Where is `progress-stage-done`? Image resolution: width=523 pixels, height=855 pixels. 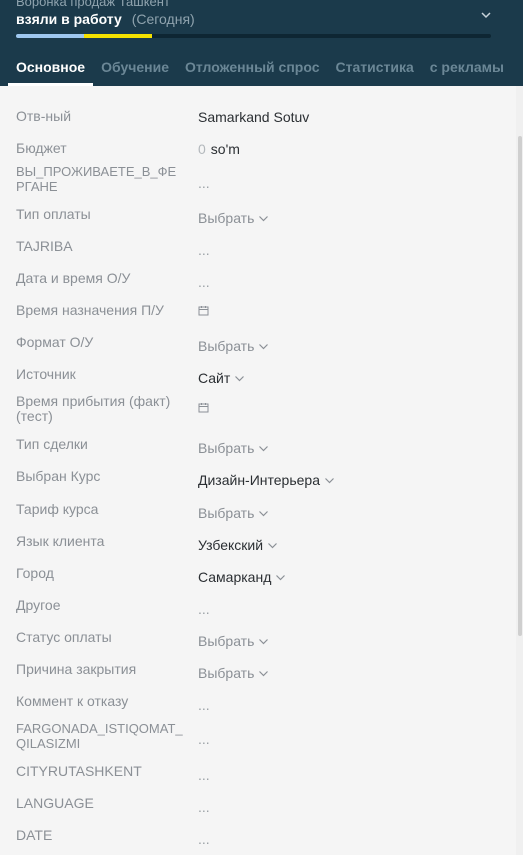 progress-stage-done is located at coordinates (50, 36).